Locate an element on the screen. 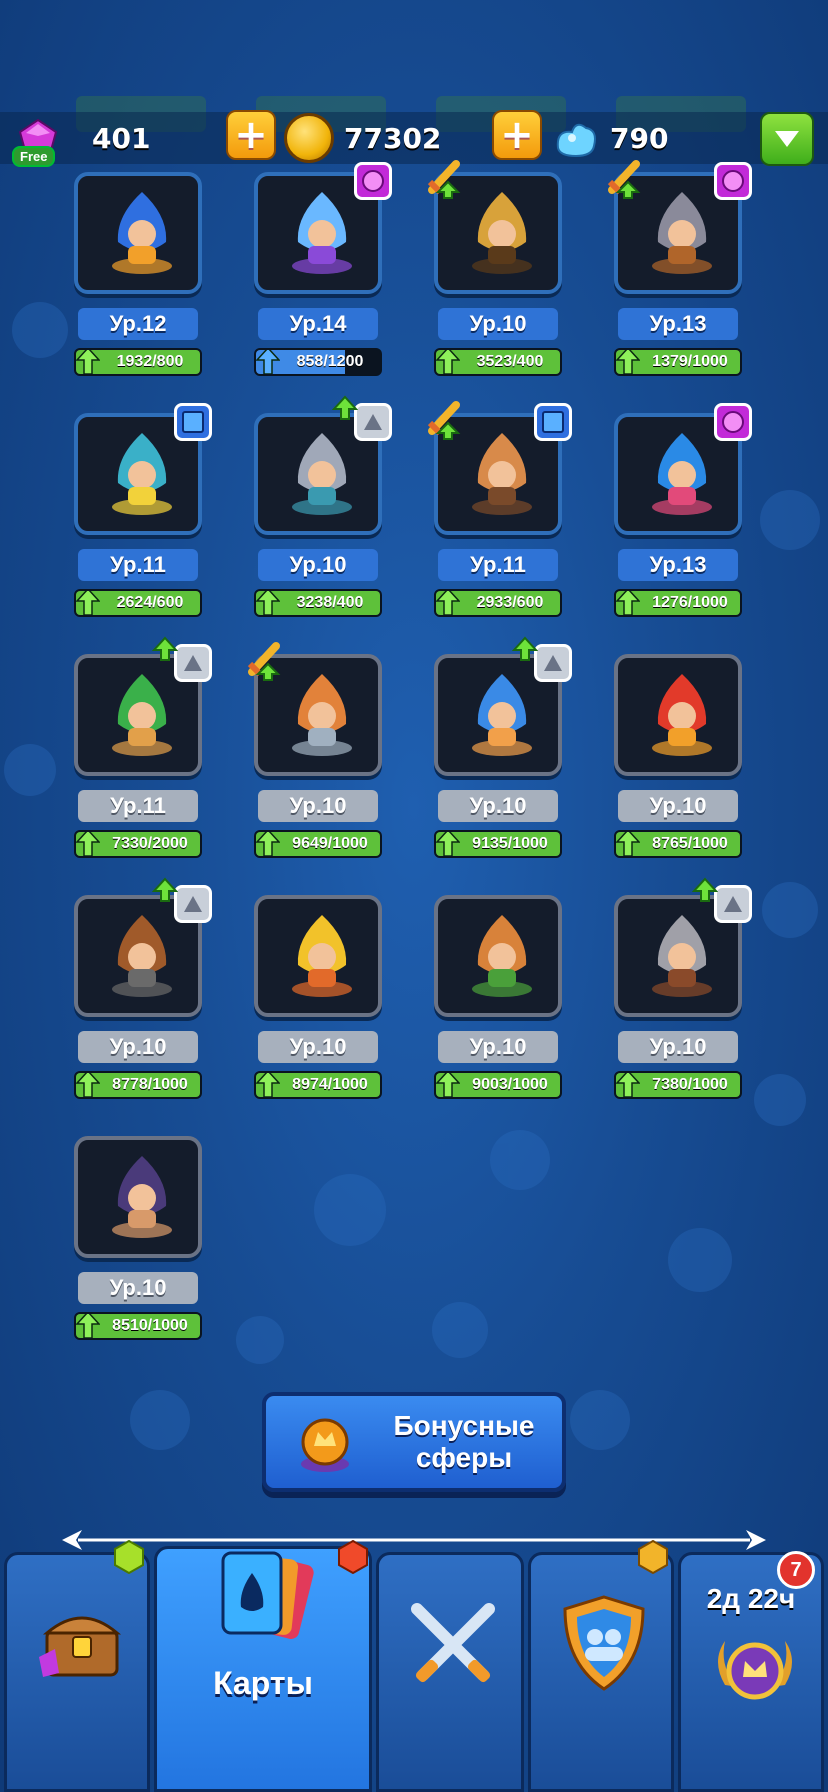  card-progress-bar: 1932/800 is located at coordinates (138, 362).